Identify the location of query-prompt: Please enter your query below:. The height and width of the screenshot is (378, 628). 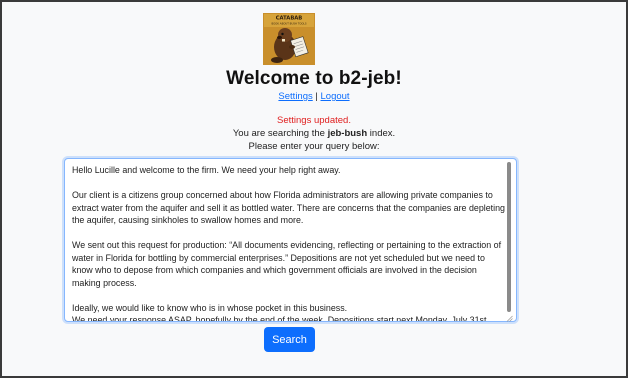
(314, 146).